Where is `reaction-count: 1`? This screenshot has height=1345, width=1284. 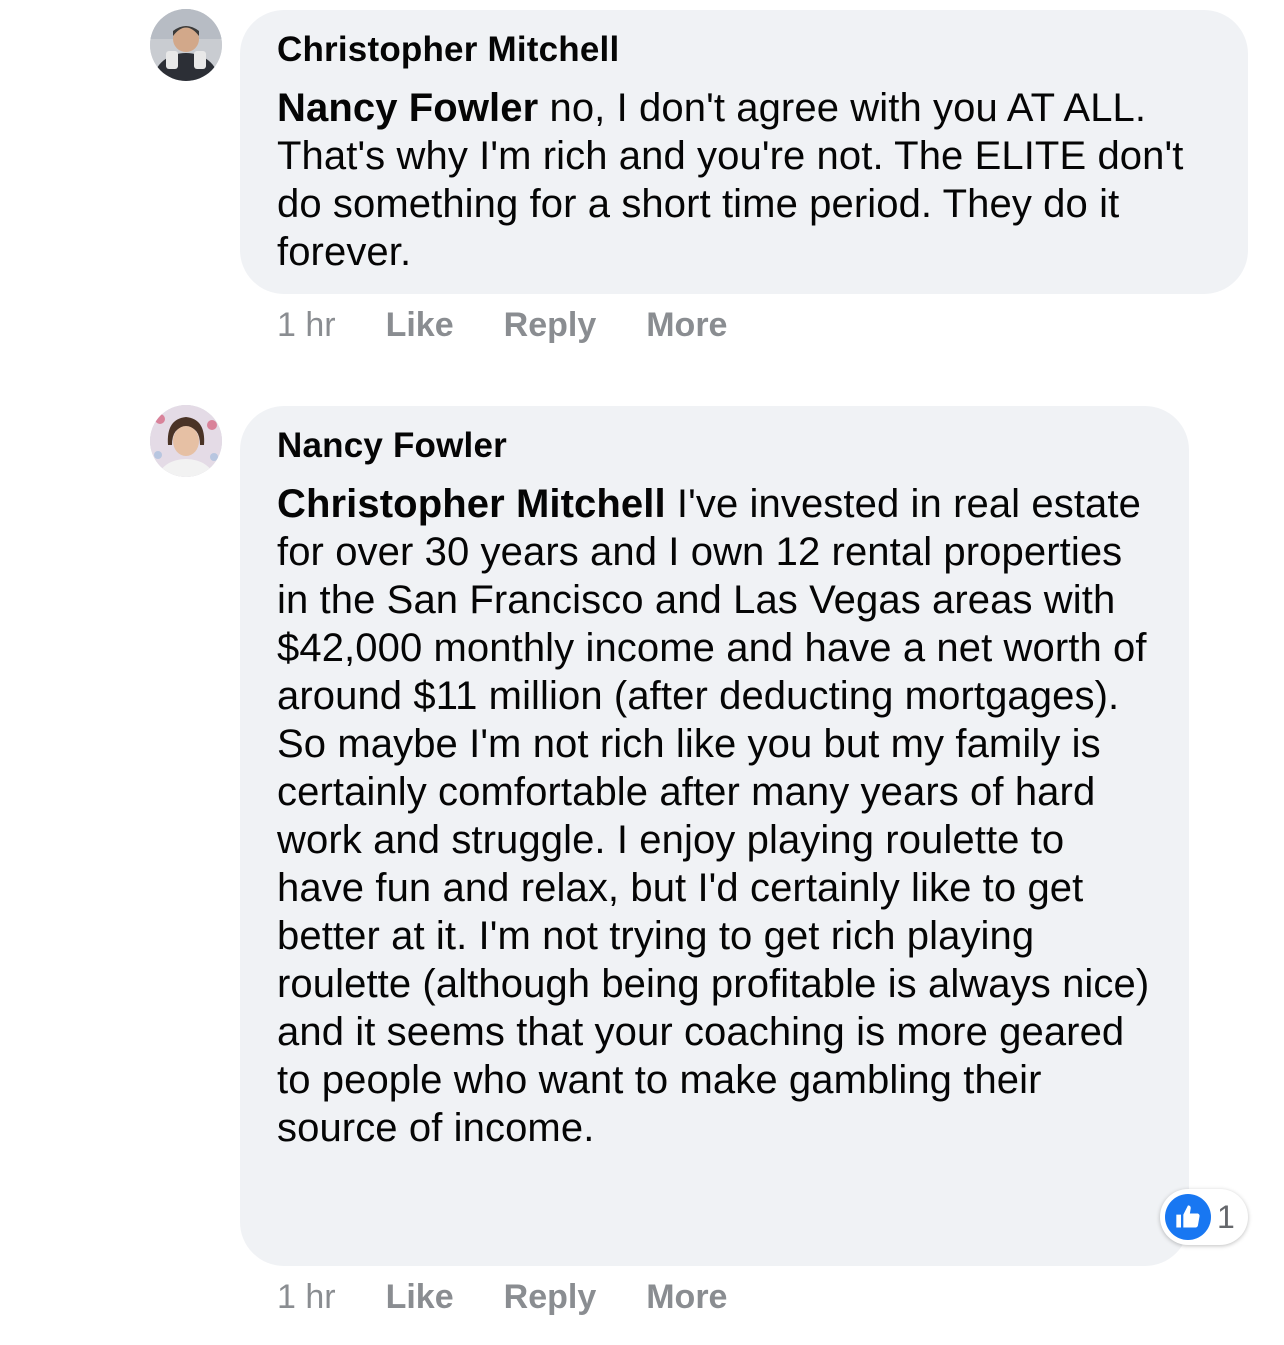 reaction-count: 1 is located at coordinates (1226, 1216).